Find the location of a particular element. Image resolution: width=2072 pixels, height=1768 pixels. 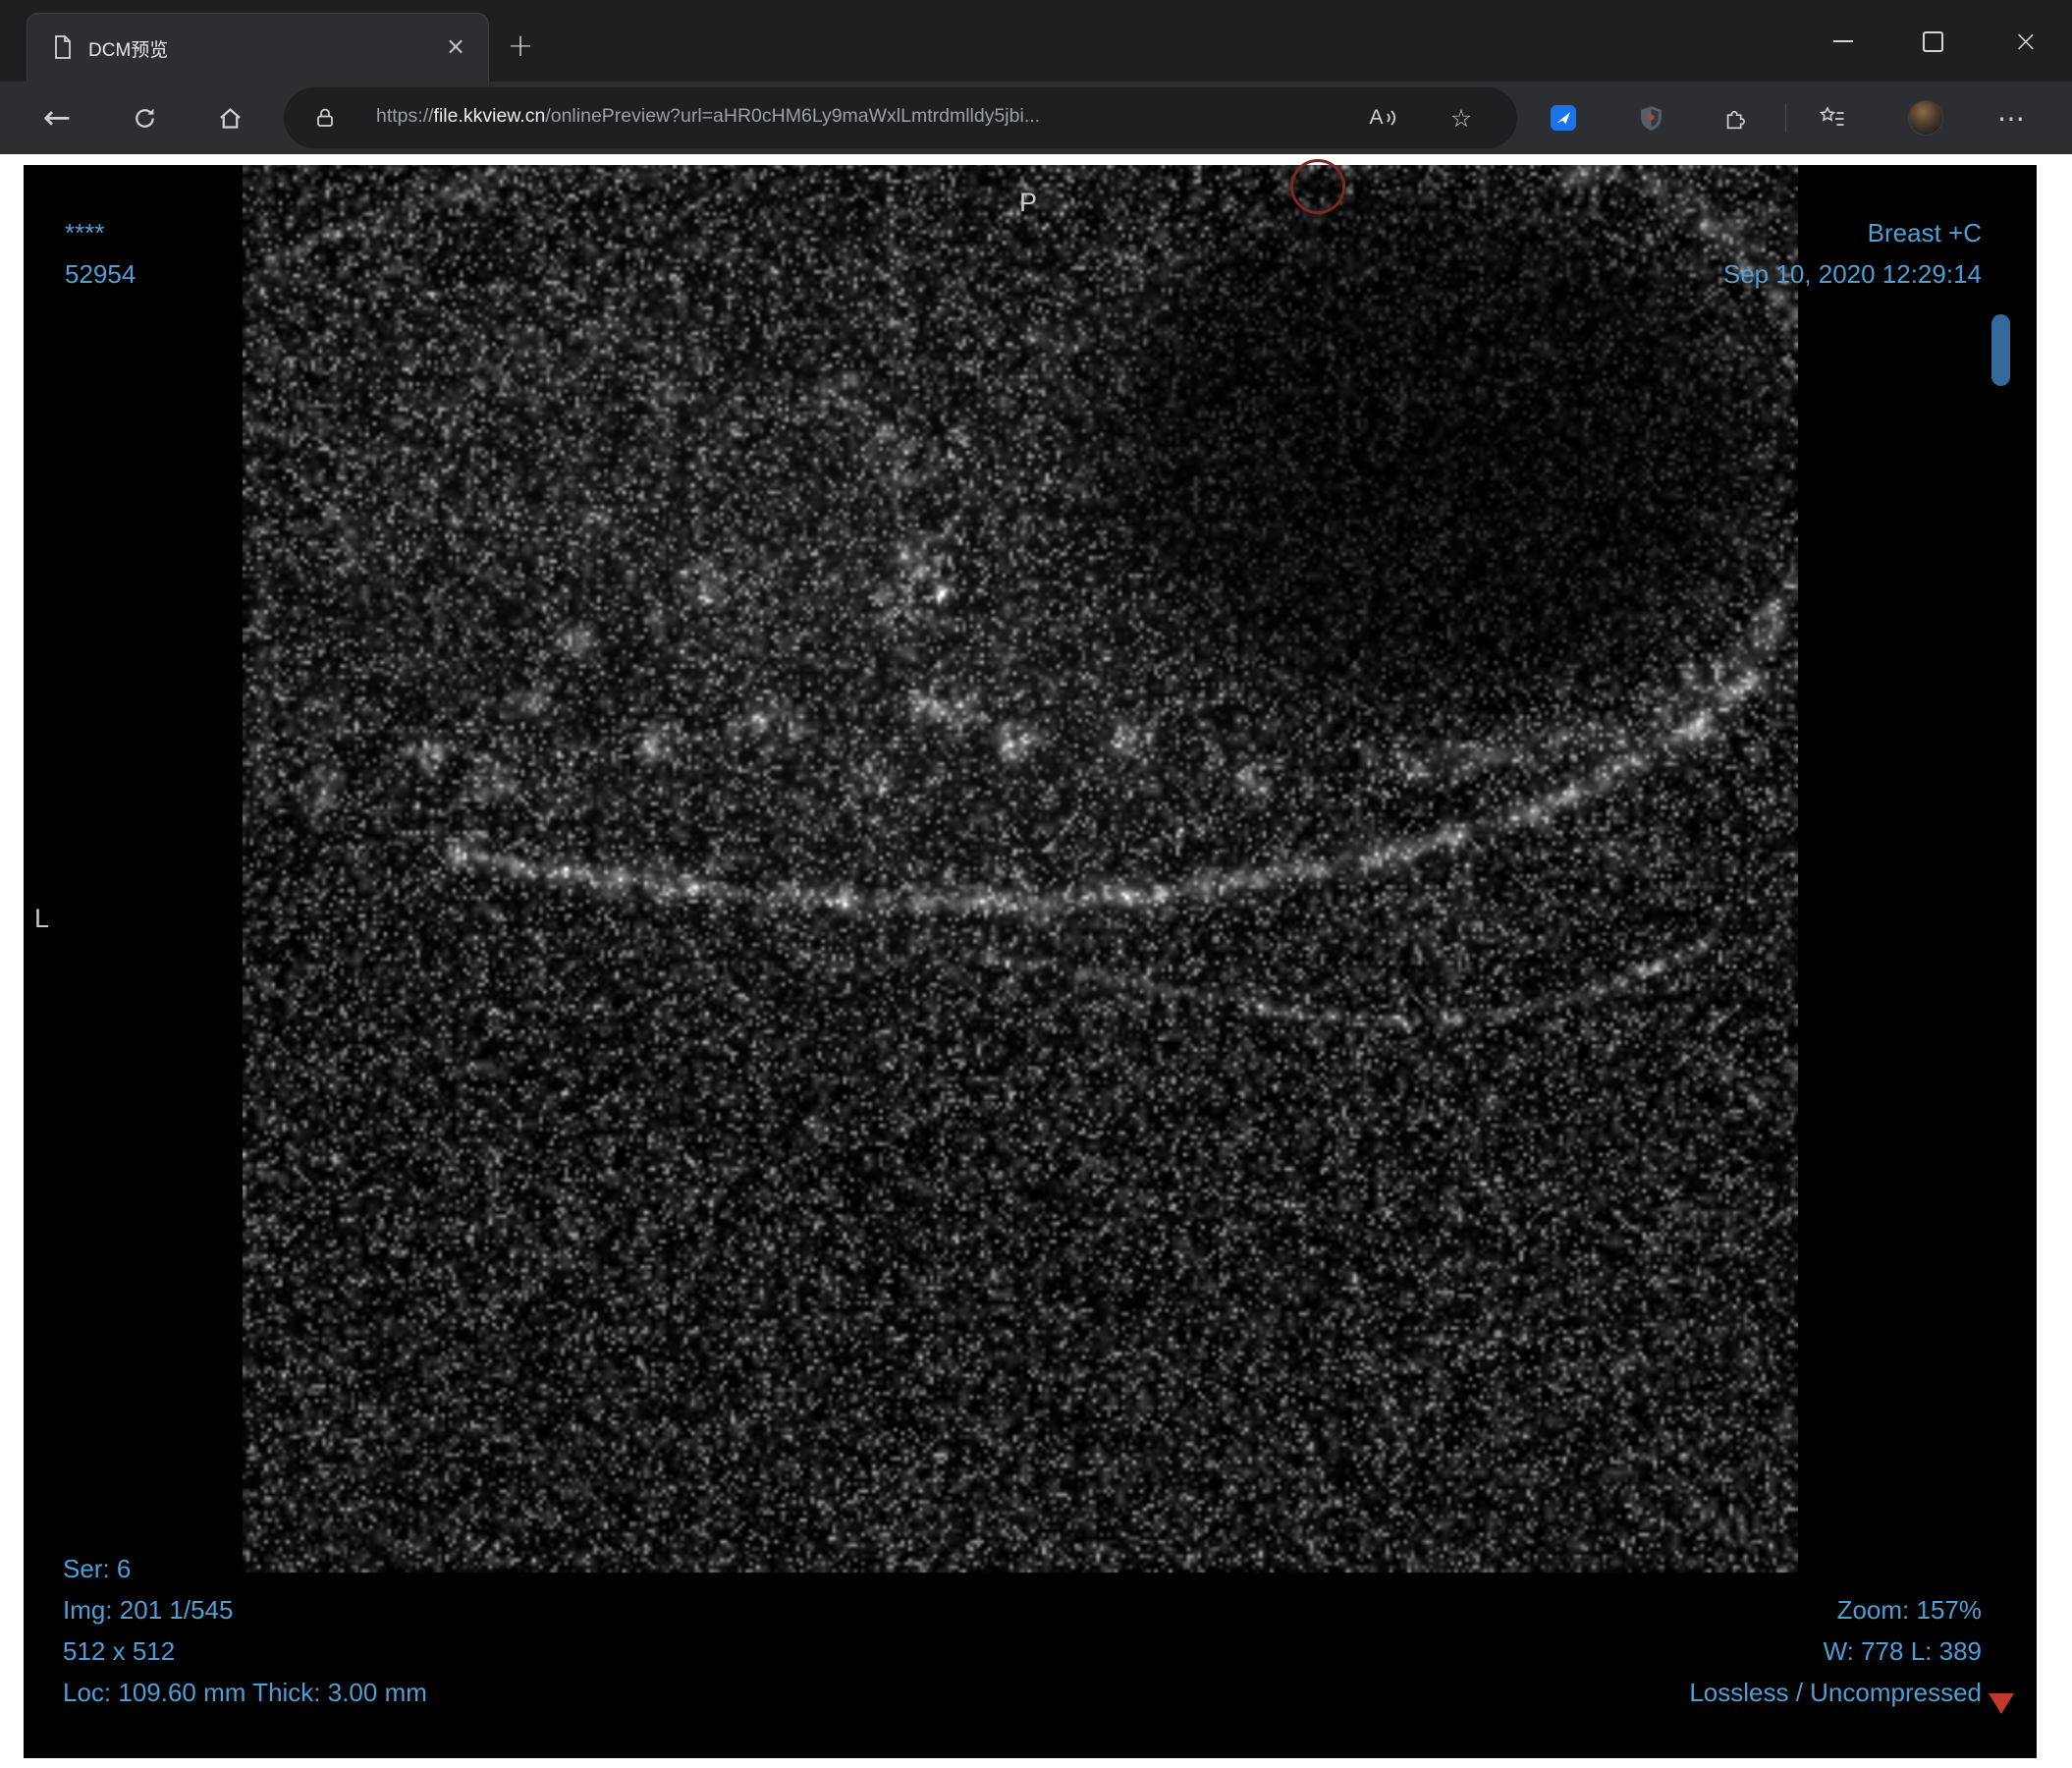

new-tab-button: + is located at coordinates (520, 46).